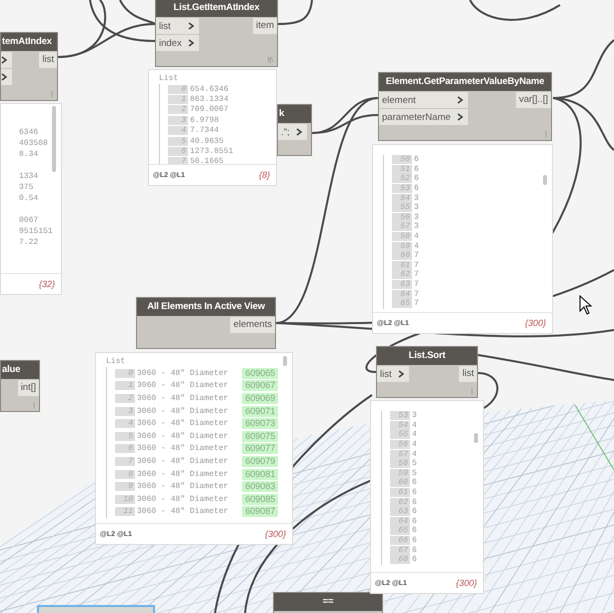  I want to click on item-value: 6346, so click(28, 132).